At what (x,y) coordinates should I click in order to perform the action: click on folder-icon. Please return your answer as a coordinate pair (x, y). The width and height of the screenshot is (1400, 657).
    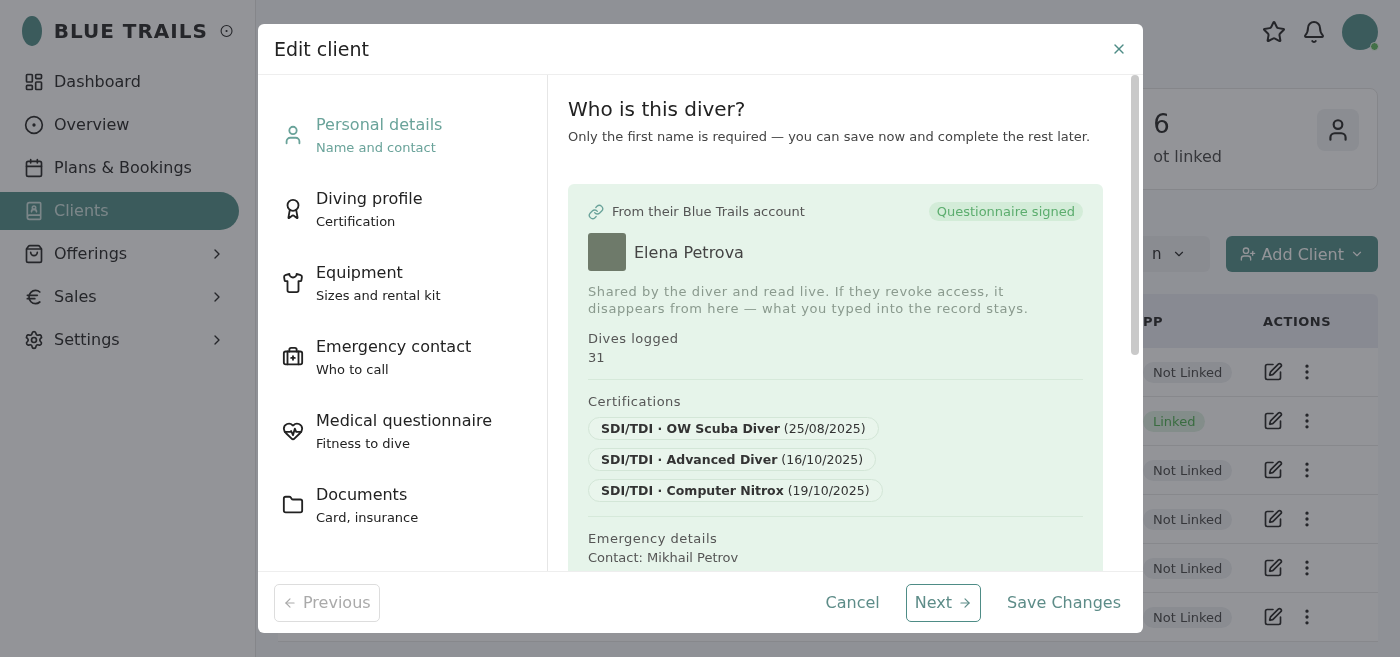
    Looking at the image, I should click on (293, 505).